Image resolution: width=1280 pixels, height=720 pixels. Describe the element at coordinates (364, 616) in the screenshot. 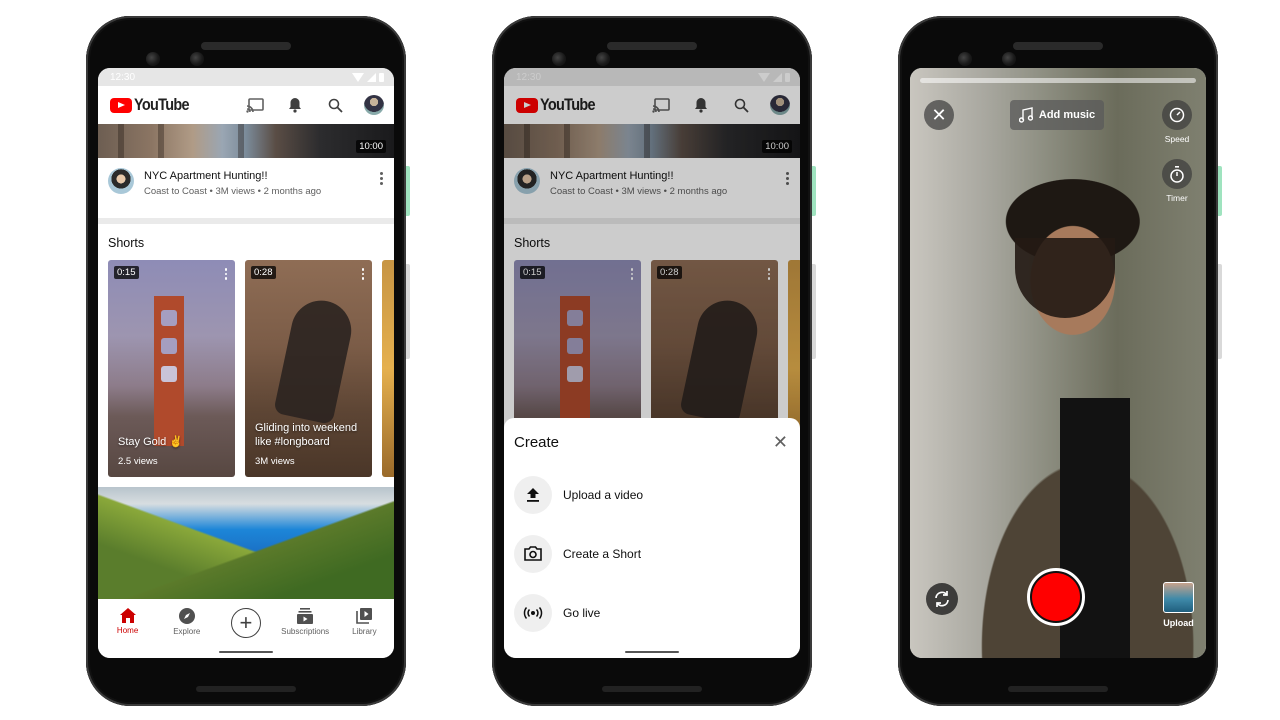

I see `library-icon` at that location.